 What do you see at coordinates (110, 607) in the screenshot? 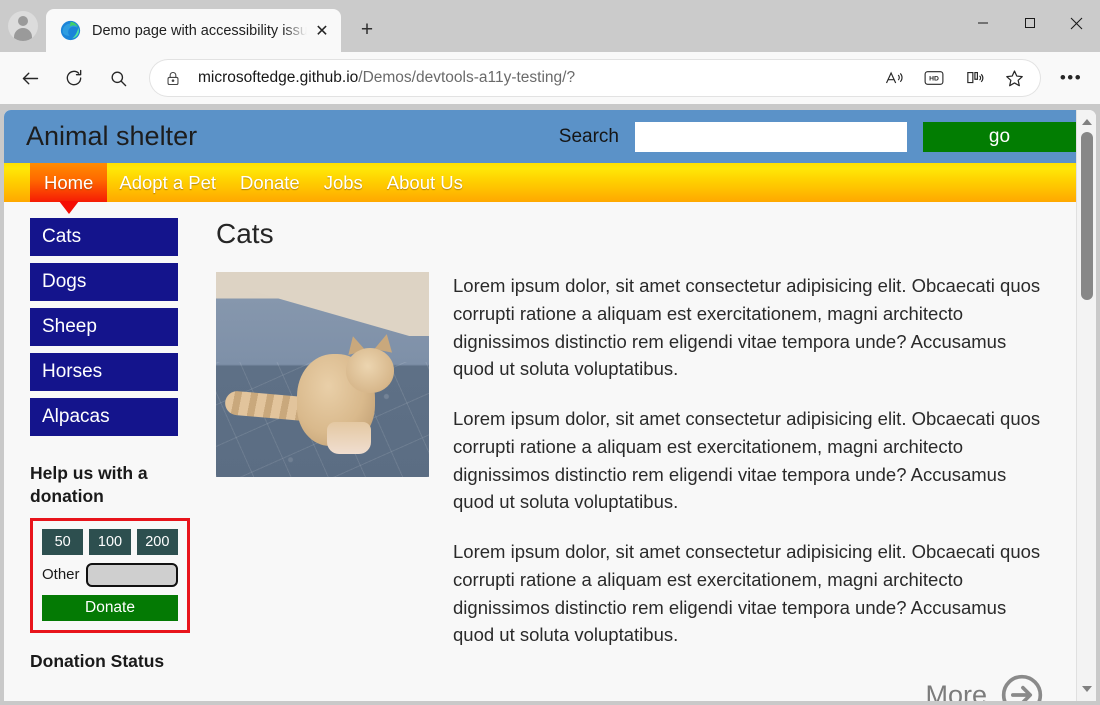
I see `donate-submit-button: Donate` at bounding box center [110, 607].